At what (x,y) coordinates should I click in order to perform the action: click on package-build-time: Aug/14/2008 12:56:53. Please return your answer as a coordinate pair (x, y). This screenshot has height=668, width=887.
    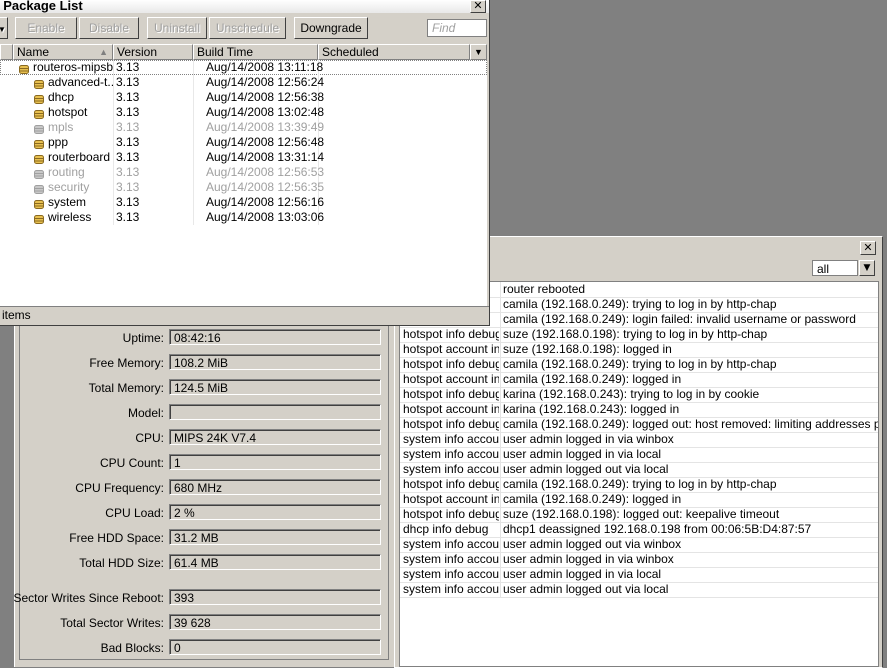
    Looking at the image, I should click on (265, 172).